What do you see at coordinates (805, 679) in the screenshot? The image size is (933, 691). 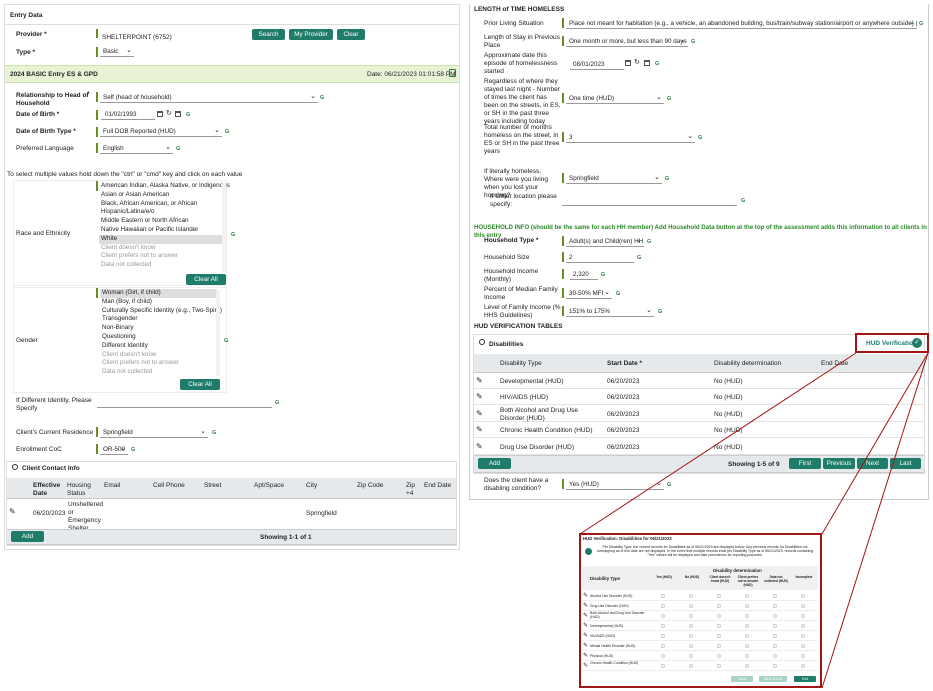 I see `popup-exit-button: Exit` at bounding box center [805, 679].